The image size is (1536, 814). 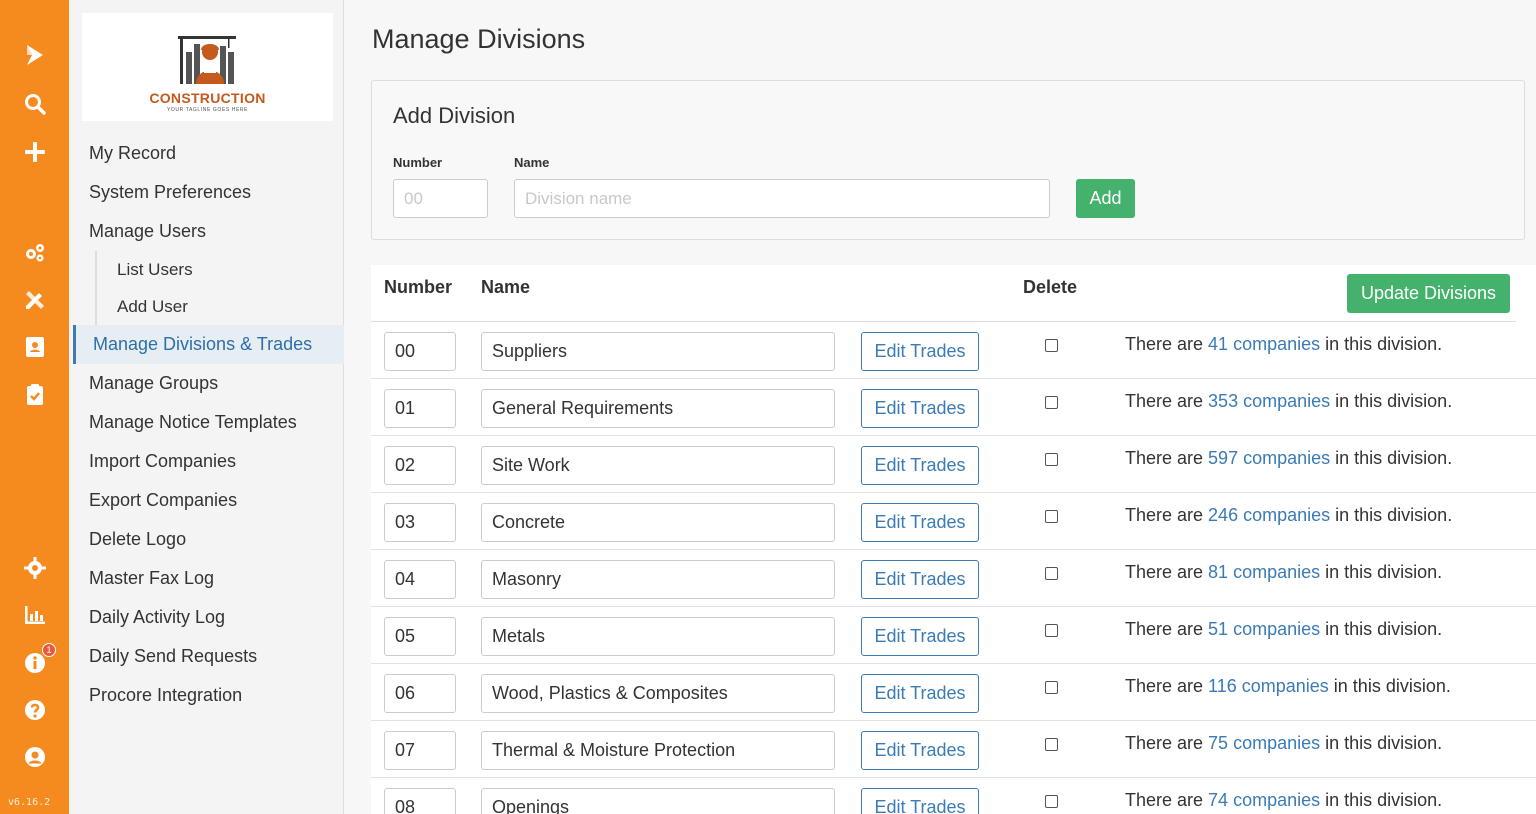 I want to click on companies-link: 81 companies, so click(x=1264, y=572).